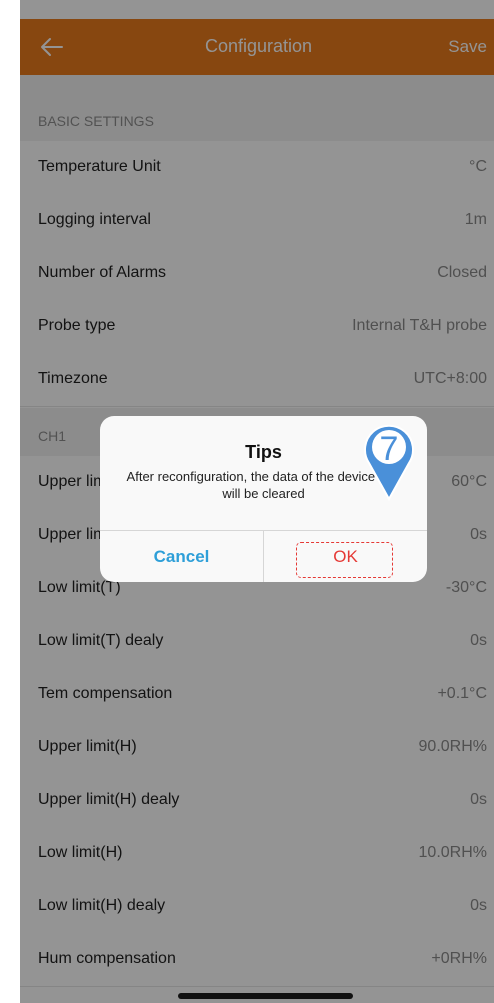  Describe the element at coordinates (344, 560) in the screenshot. I see `ok-highlight-box` at that location.